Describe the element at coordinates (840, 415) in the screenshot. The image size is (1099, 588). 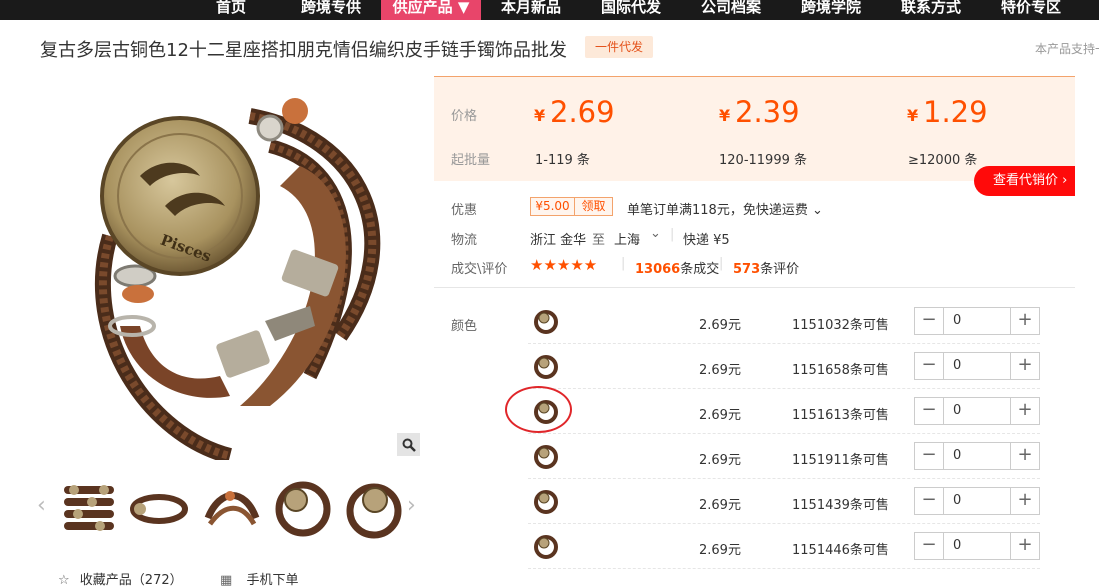
I see `sku-stock: 1151613条可售` at that location.